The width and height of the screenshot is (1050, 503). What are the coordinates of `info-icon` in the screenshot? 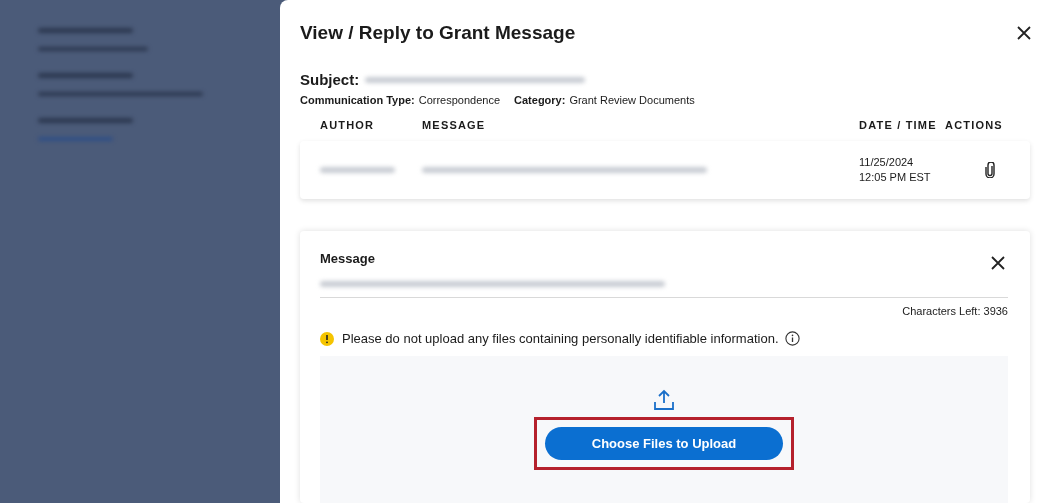 It's located at (792, 338).